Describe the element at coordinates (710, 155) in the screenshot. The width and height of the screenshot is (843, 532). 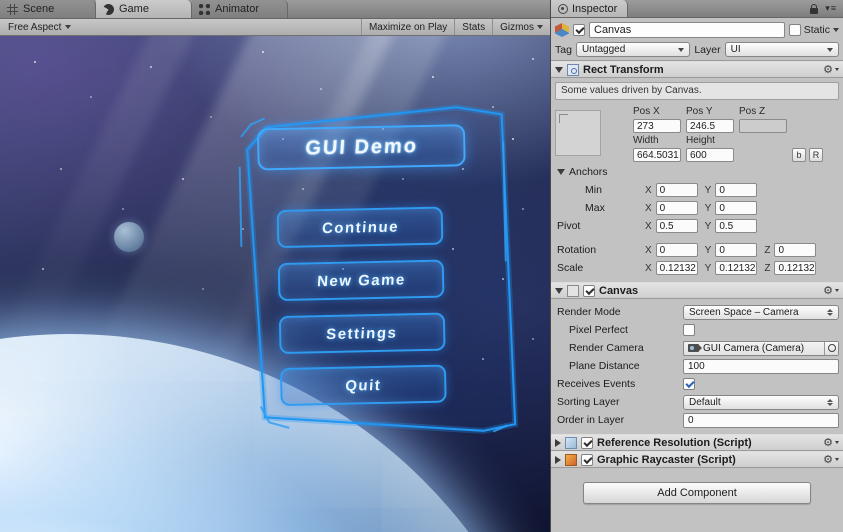
I see `height-field: 600` at that location.